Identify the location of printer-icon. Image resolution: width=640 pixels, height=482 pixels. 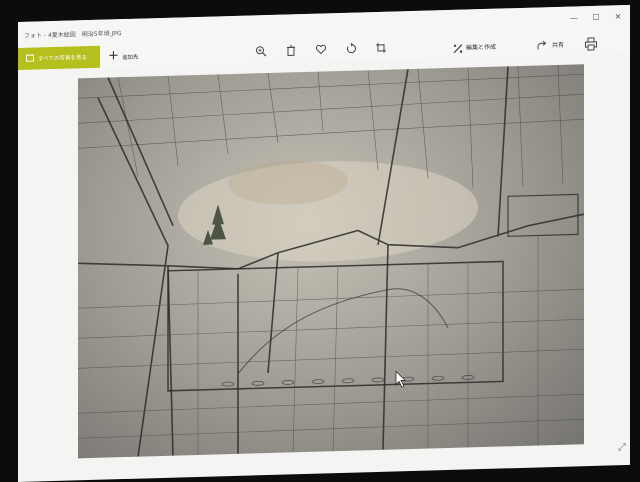
(591, 44).